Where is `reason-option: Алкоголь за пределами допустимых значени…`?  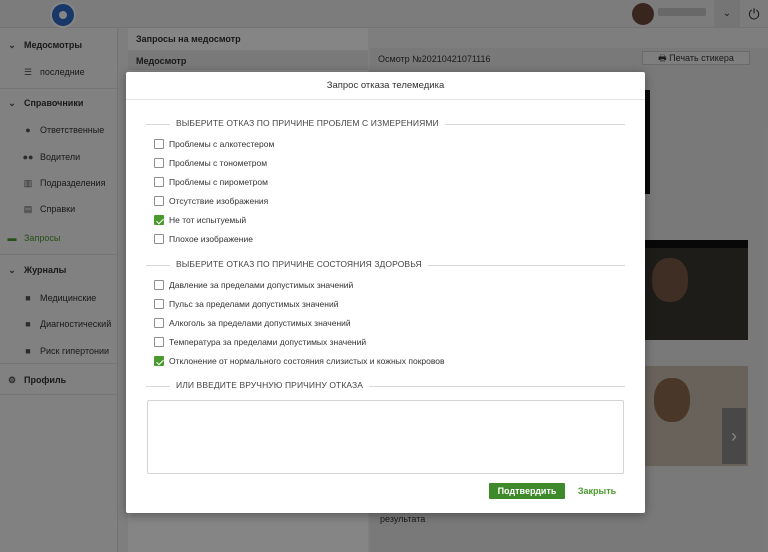 reason-option: Алкоголь за пределами допустимых значени… is located at coordinates (252, 323).